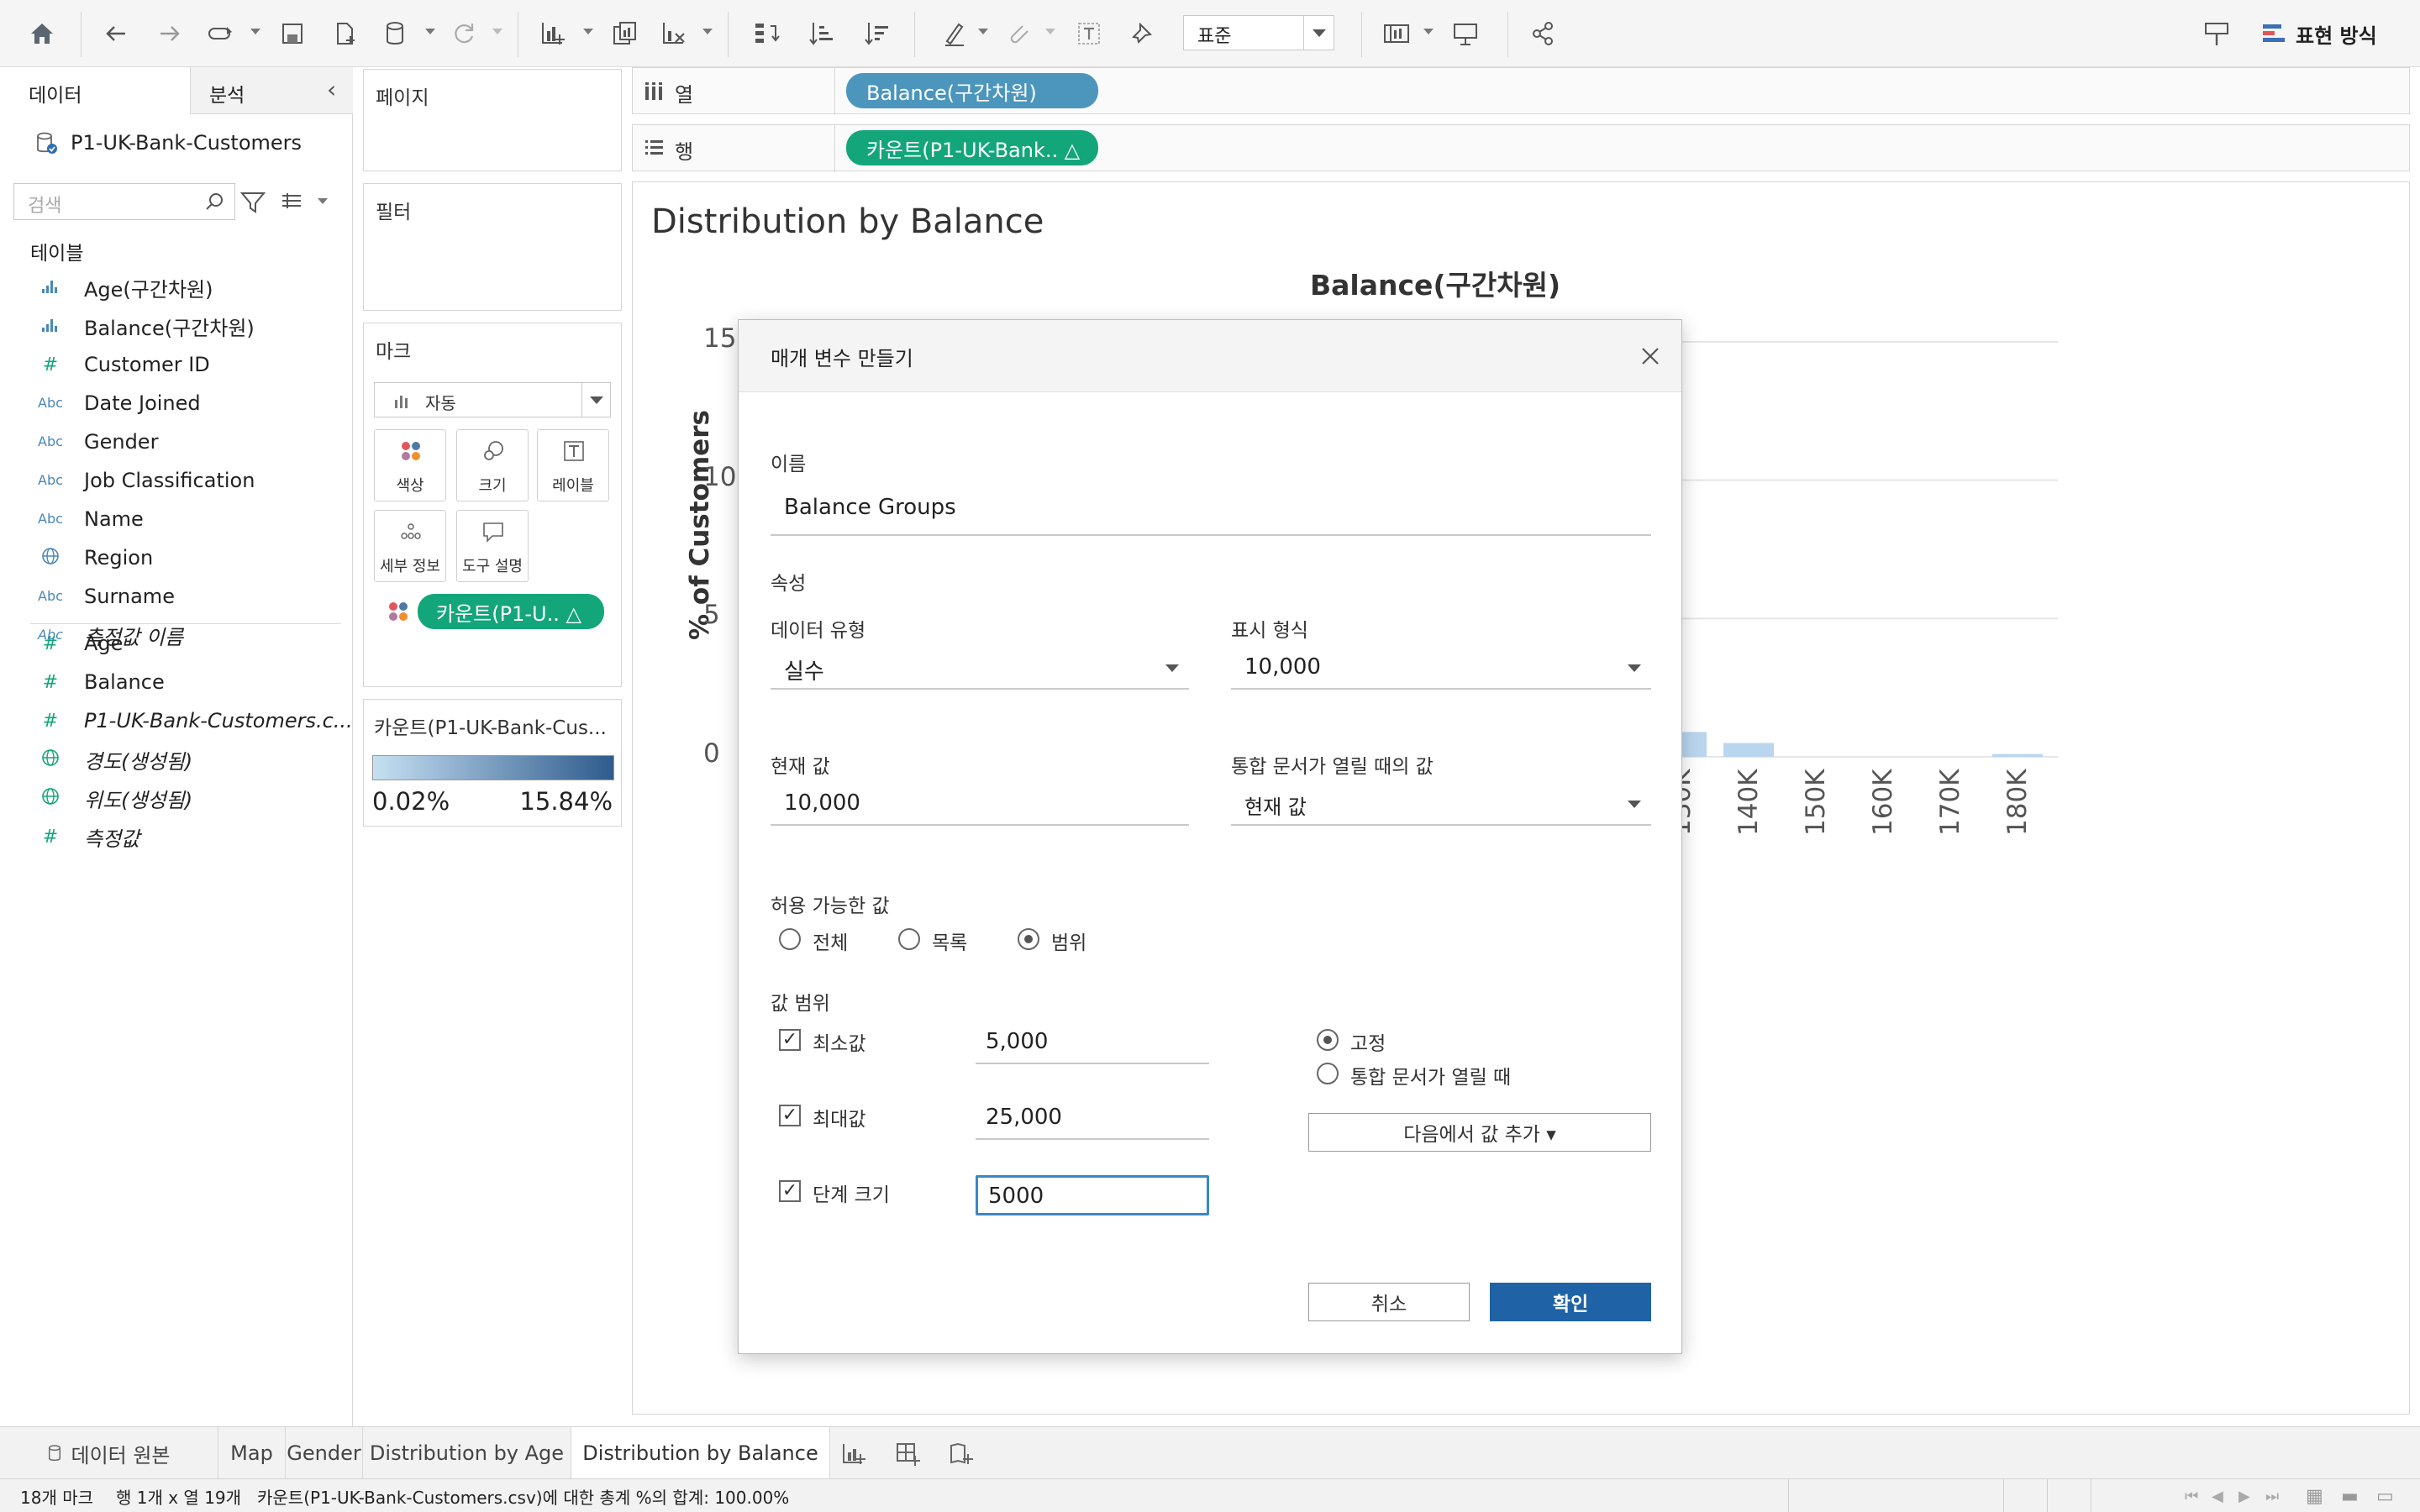  I want to click on on-open-select: 현재 값, so click(1441, 804).